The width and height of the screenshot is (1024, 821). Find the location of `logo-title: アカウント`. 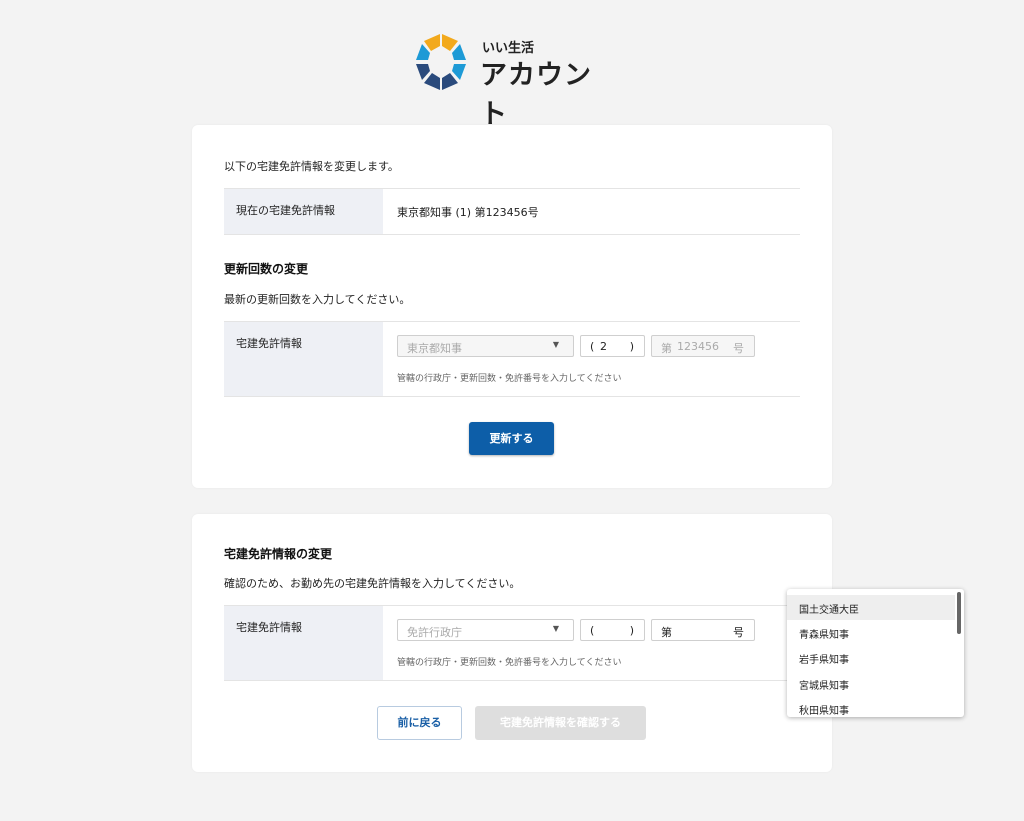

logo-title: アカウント is located at coordinates (536, 95).